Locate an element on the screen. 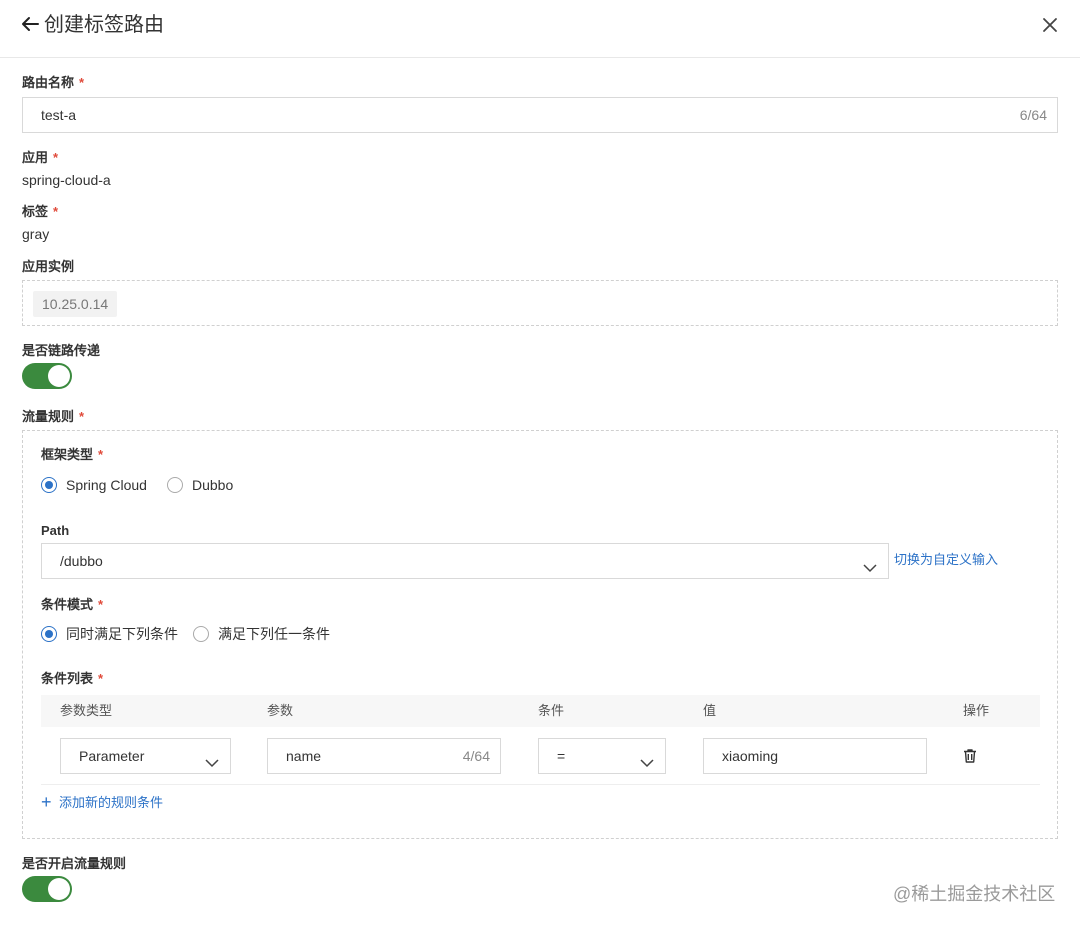  path-label: Path is located at coordinates (55, 530).